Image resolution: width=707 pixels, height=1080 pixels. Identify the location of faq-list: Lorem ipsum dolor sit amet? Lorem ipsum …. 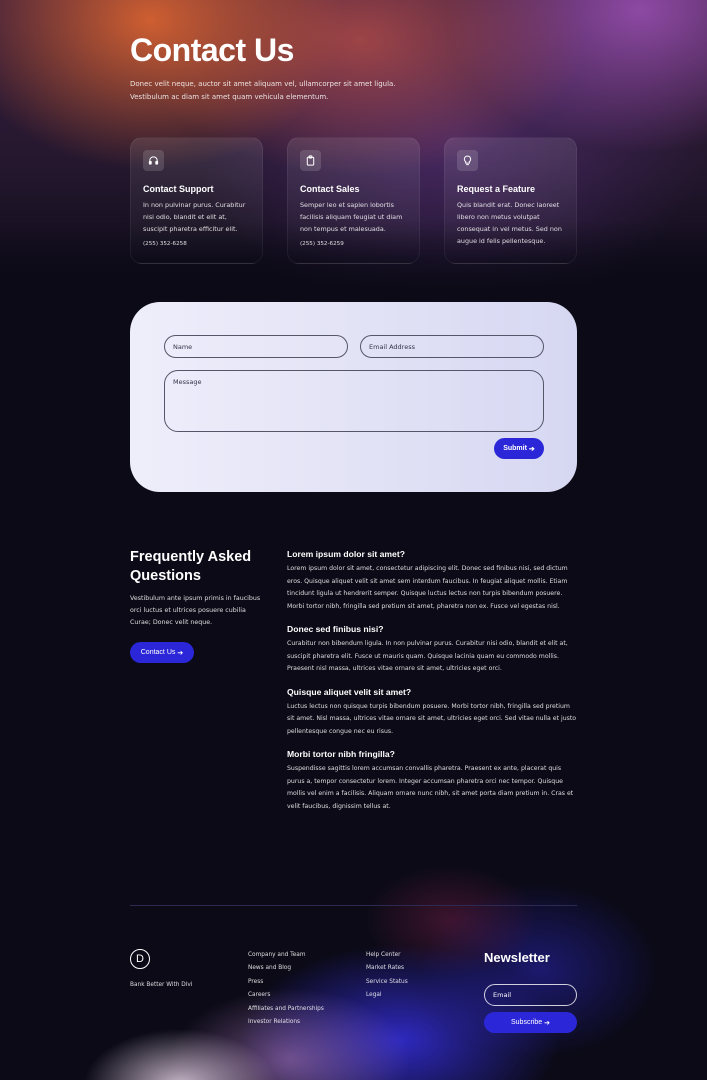
(433, 685).